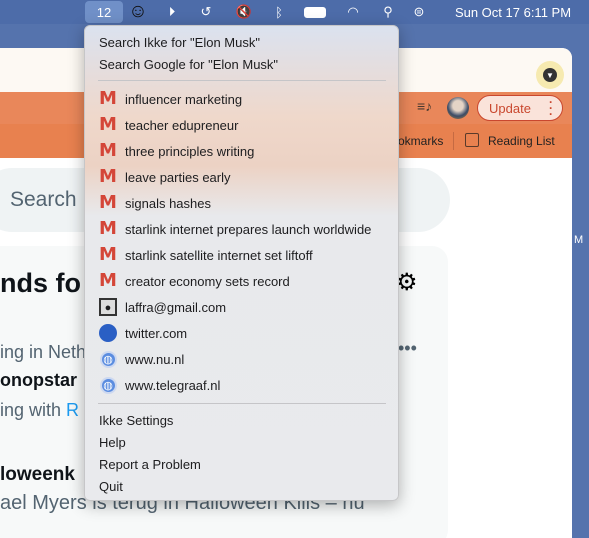 This screenshot has height=538, width=589. Describe the element at coordinates (104, 12) in the screenshot. I see `ikke-menu-extra: 12` at that location.